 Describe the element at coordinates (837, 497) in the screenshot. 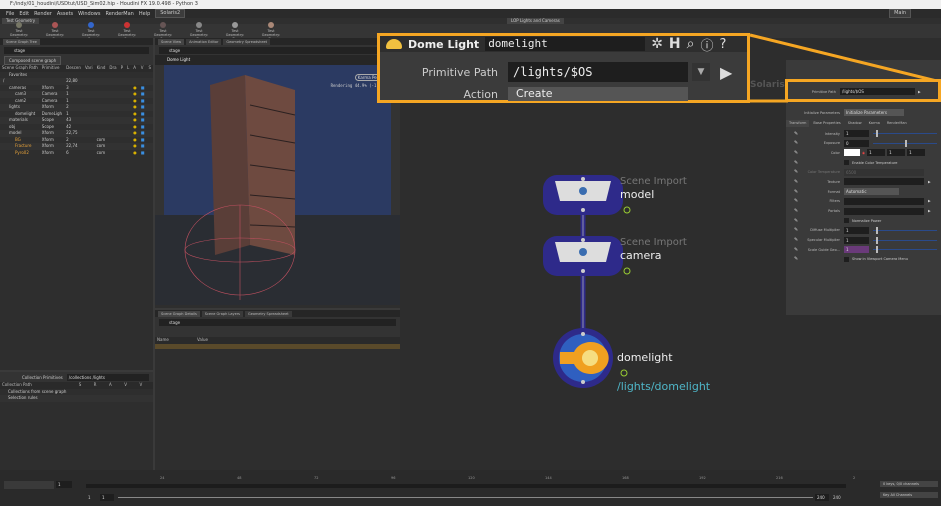

I see `range-end: 240` at that location.